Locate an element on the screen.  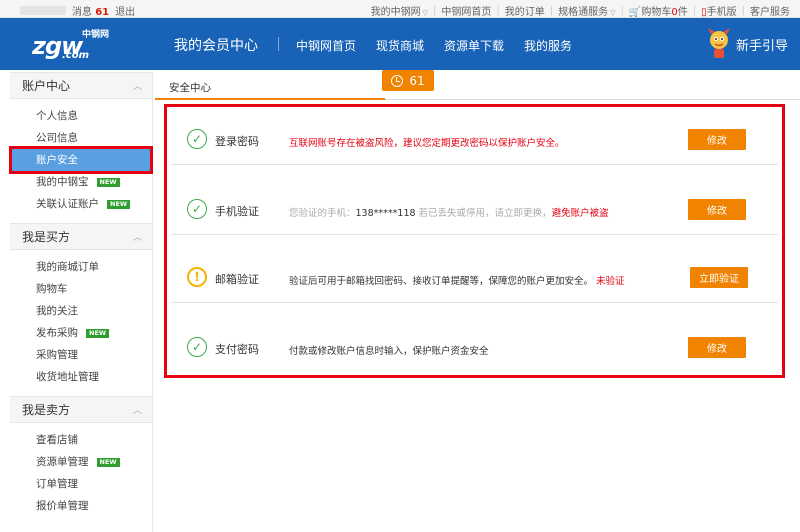
row-description: 付款或修改账户信息时输入，保护账户资金安全 is located at coordinates (389, 351).